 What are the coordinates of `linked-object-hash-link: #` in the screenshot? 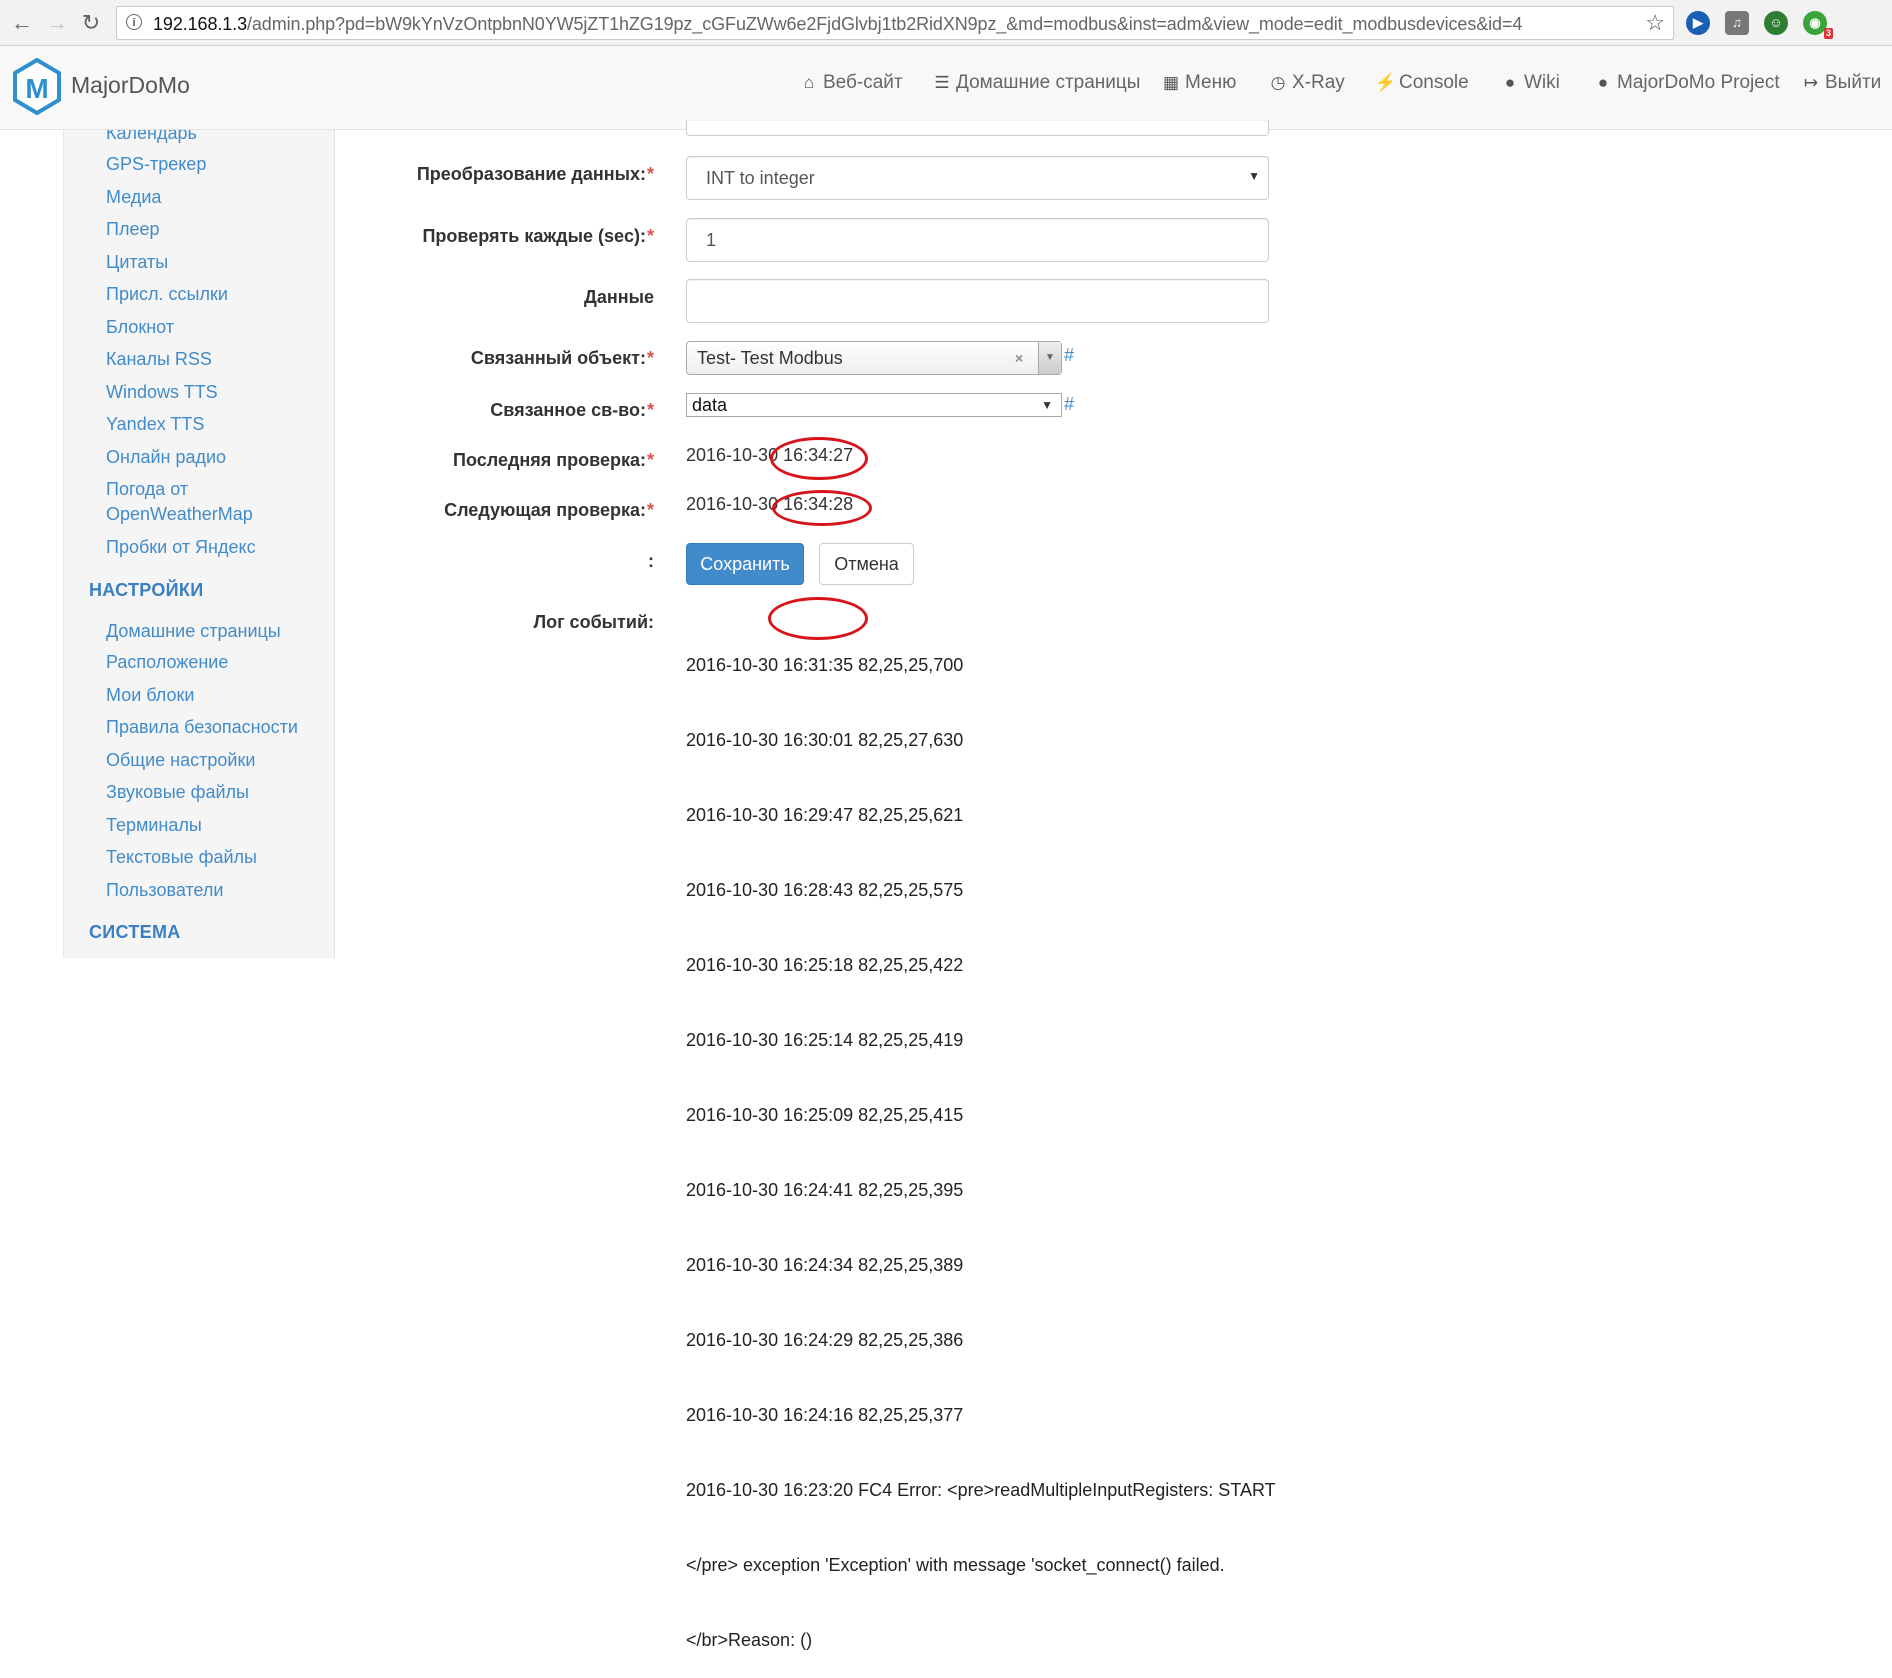 It's located at (1069, 355).